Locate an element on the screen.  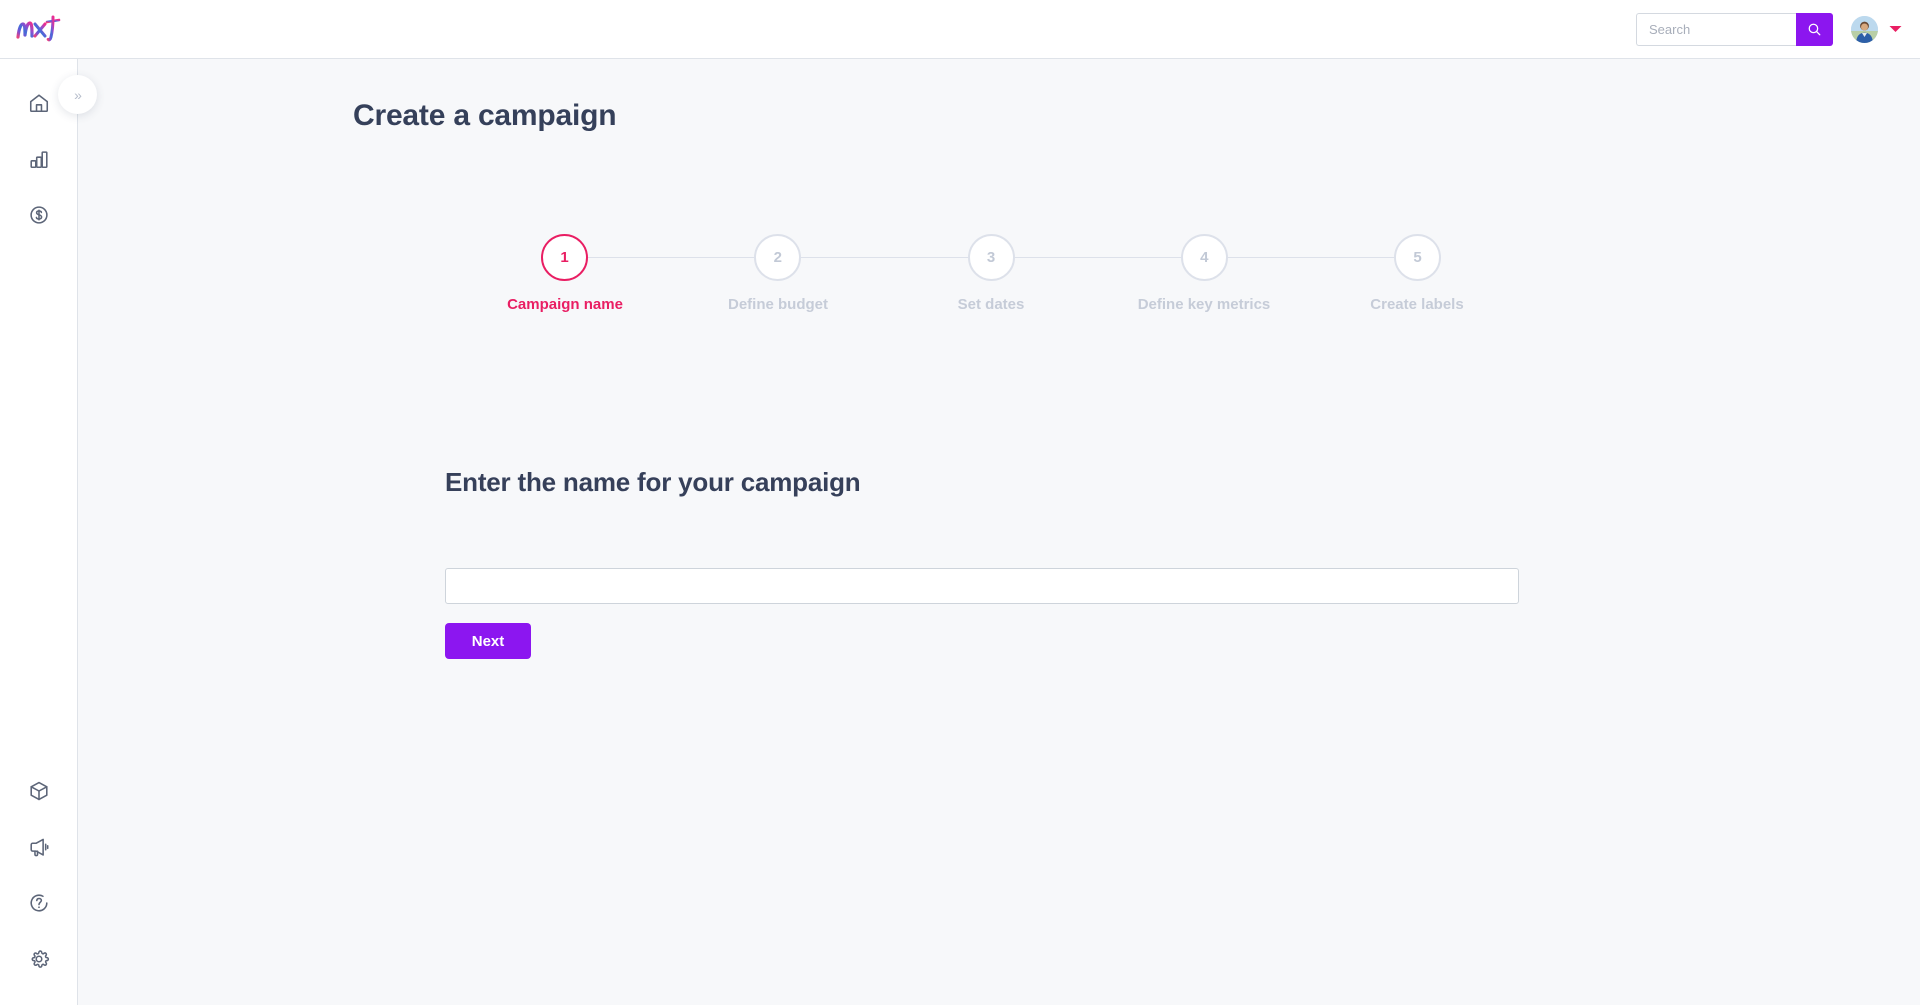
sidebar-item-analytics is located at coordinates (39, 159).